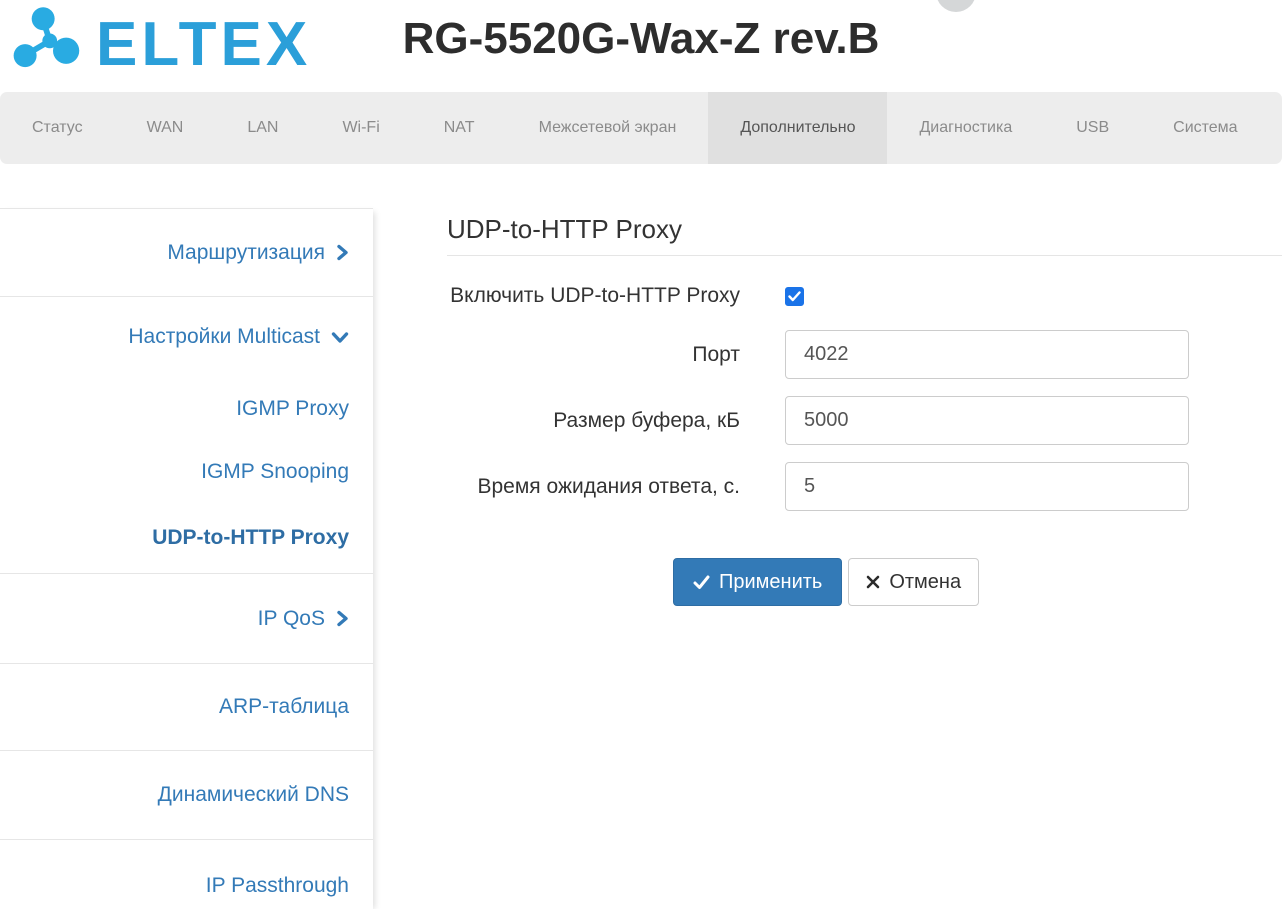  I want to click on sidebar-item-igmp-proxy: IGMP Proxy, so click(186, 408).